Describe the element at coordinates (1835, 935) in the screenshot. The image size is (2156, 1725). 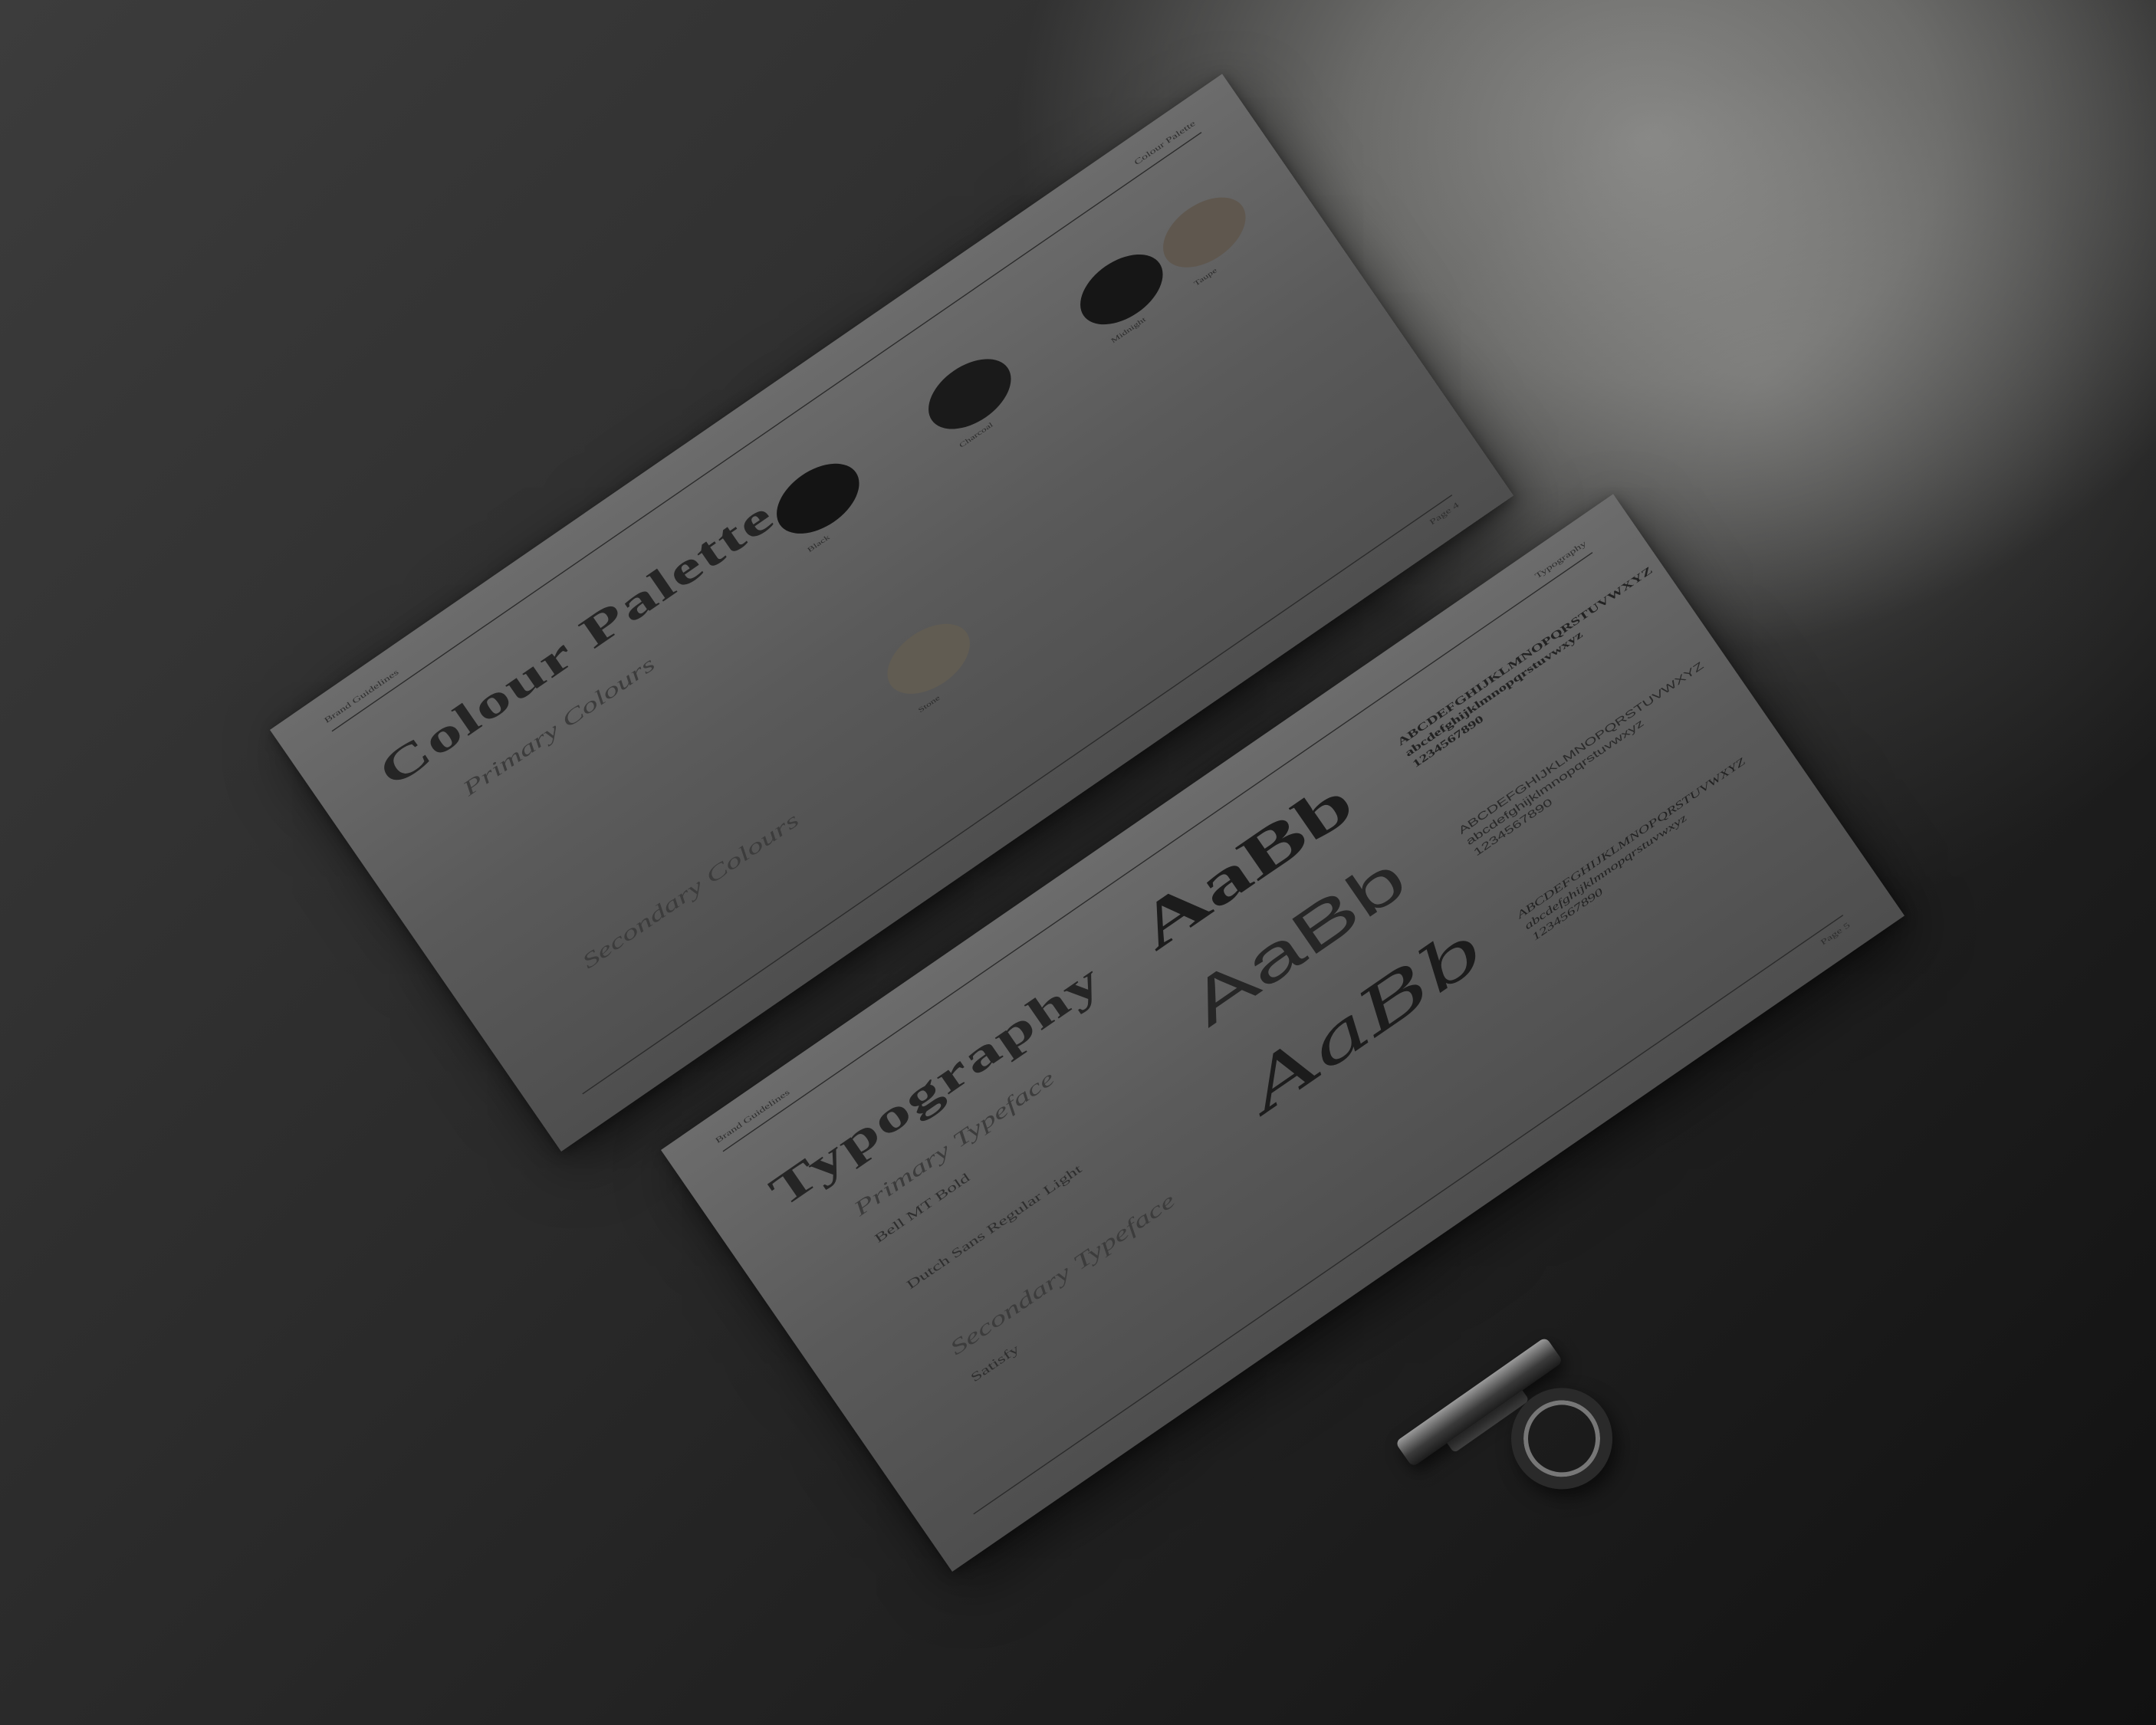
I see `page-number: Page 5` at that location.